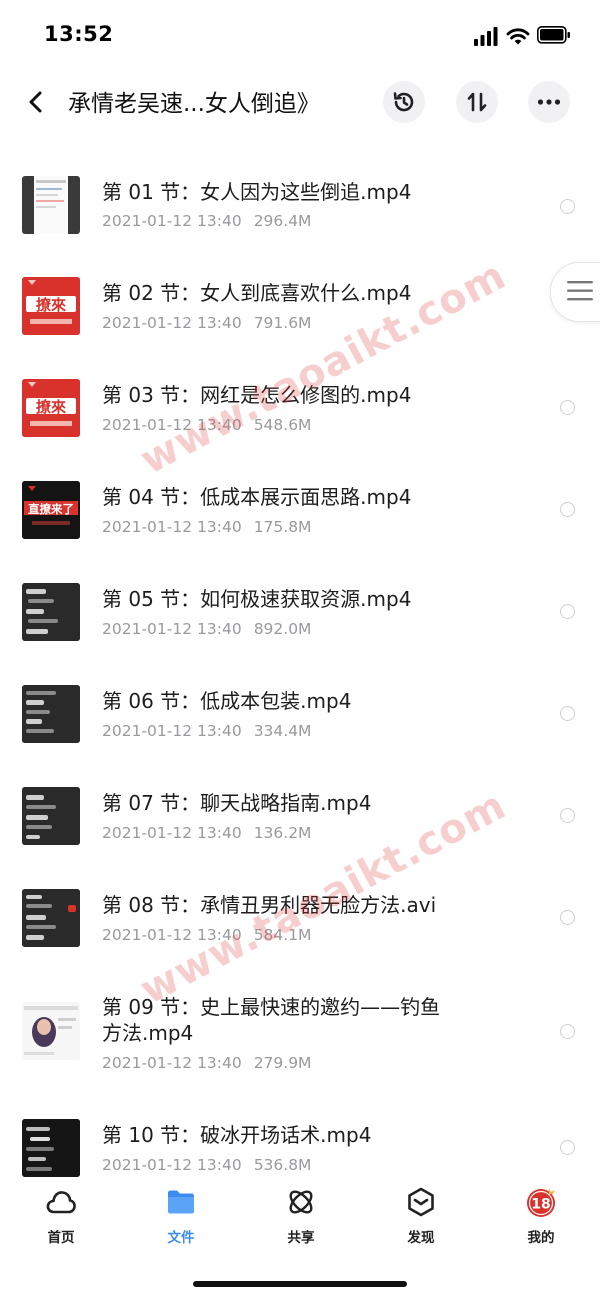  What do you see at coordinates (421, 1238) in the screenshot?
I see `tab-label: 发现` at bounding box center [421, 1238].